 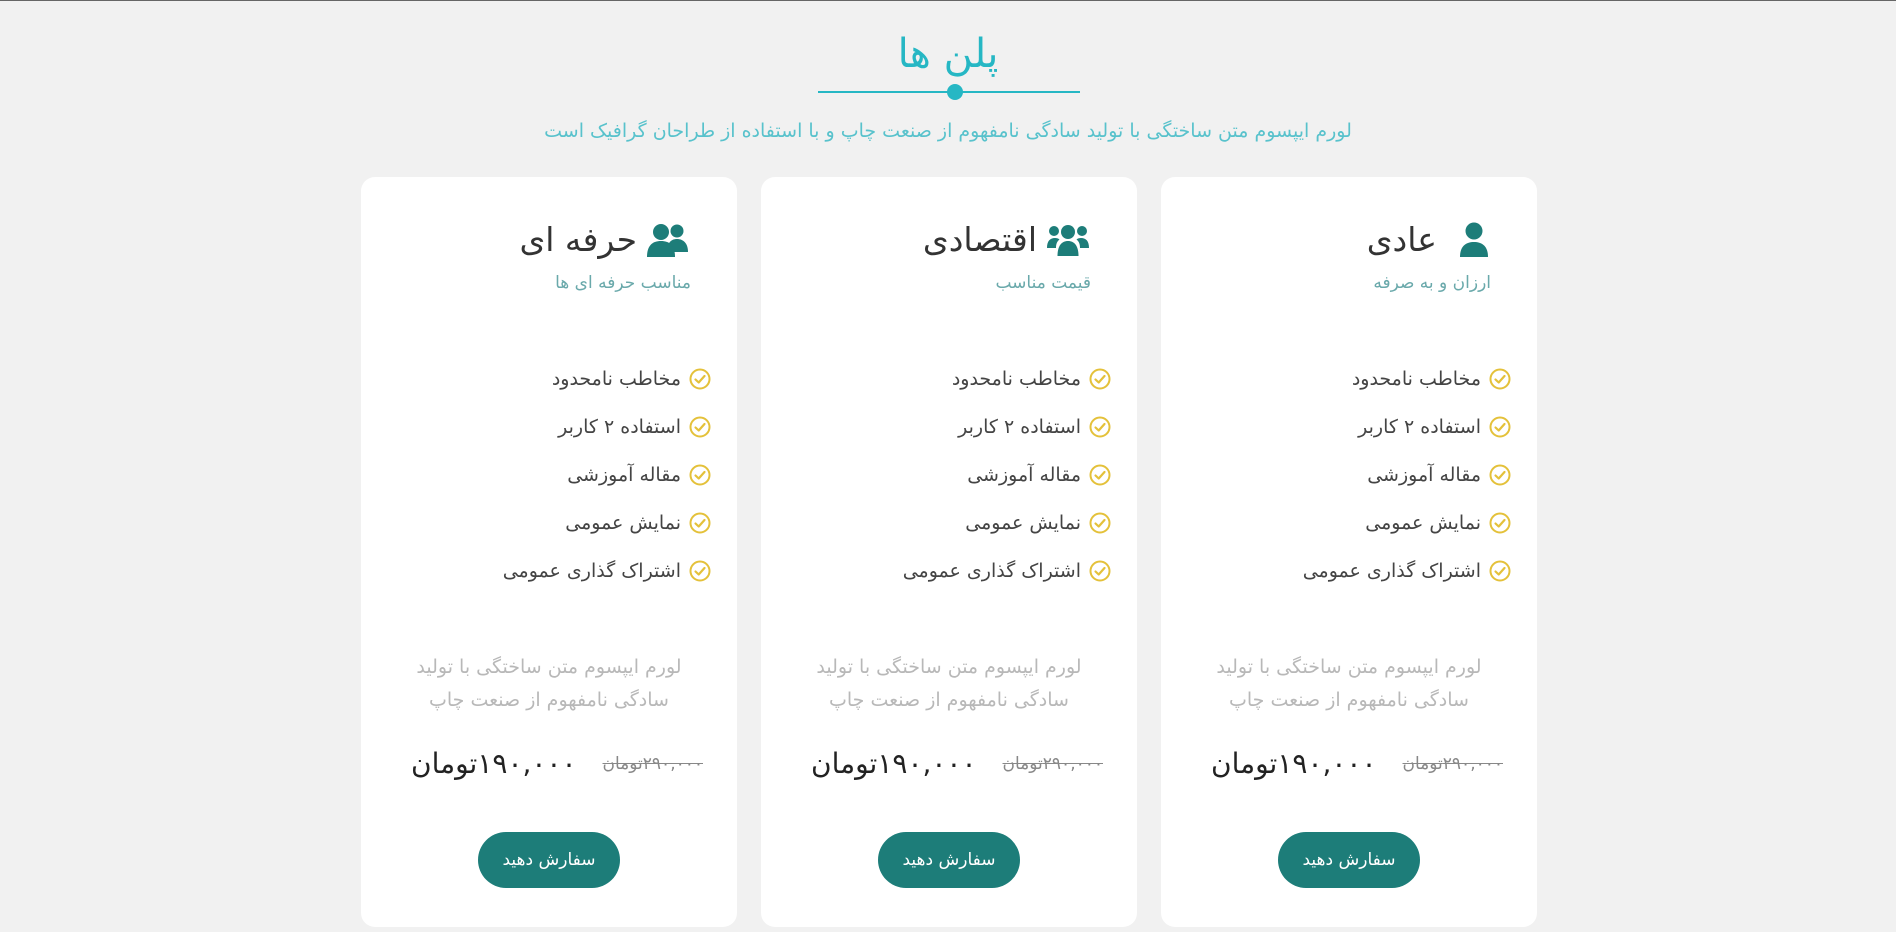 I want to click on top-border, so click(x=948, y=0).